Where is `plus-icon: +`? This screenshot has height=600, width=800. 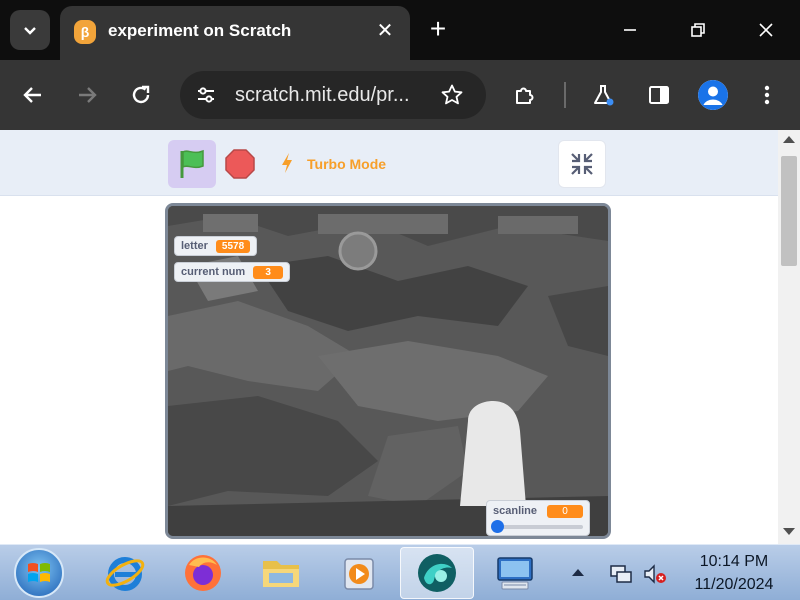 plus-icon: + is located at coordinates (438, 28).